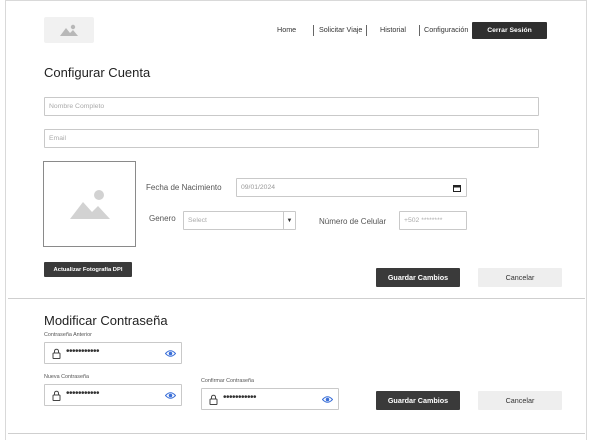 Image resolution: width=589 pixels, height=440 pixels. Describe the element at coordinates (457, 188) in the screenshot. I see `calendar-icon` at that location.